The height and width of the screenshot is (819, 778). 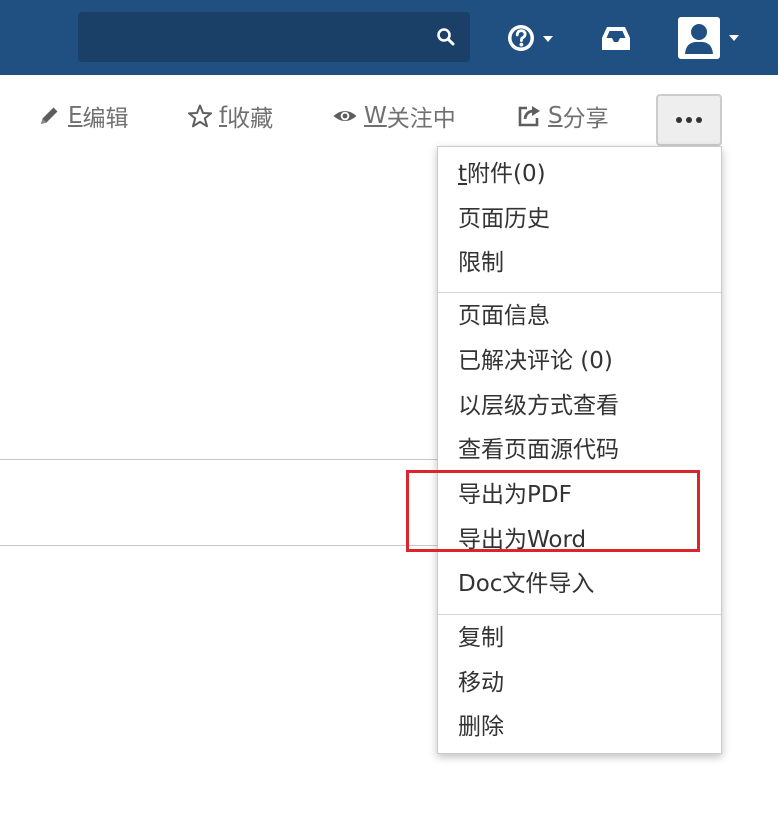 I want to click on more-icon, so click(x=689, y=120).